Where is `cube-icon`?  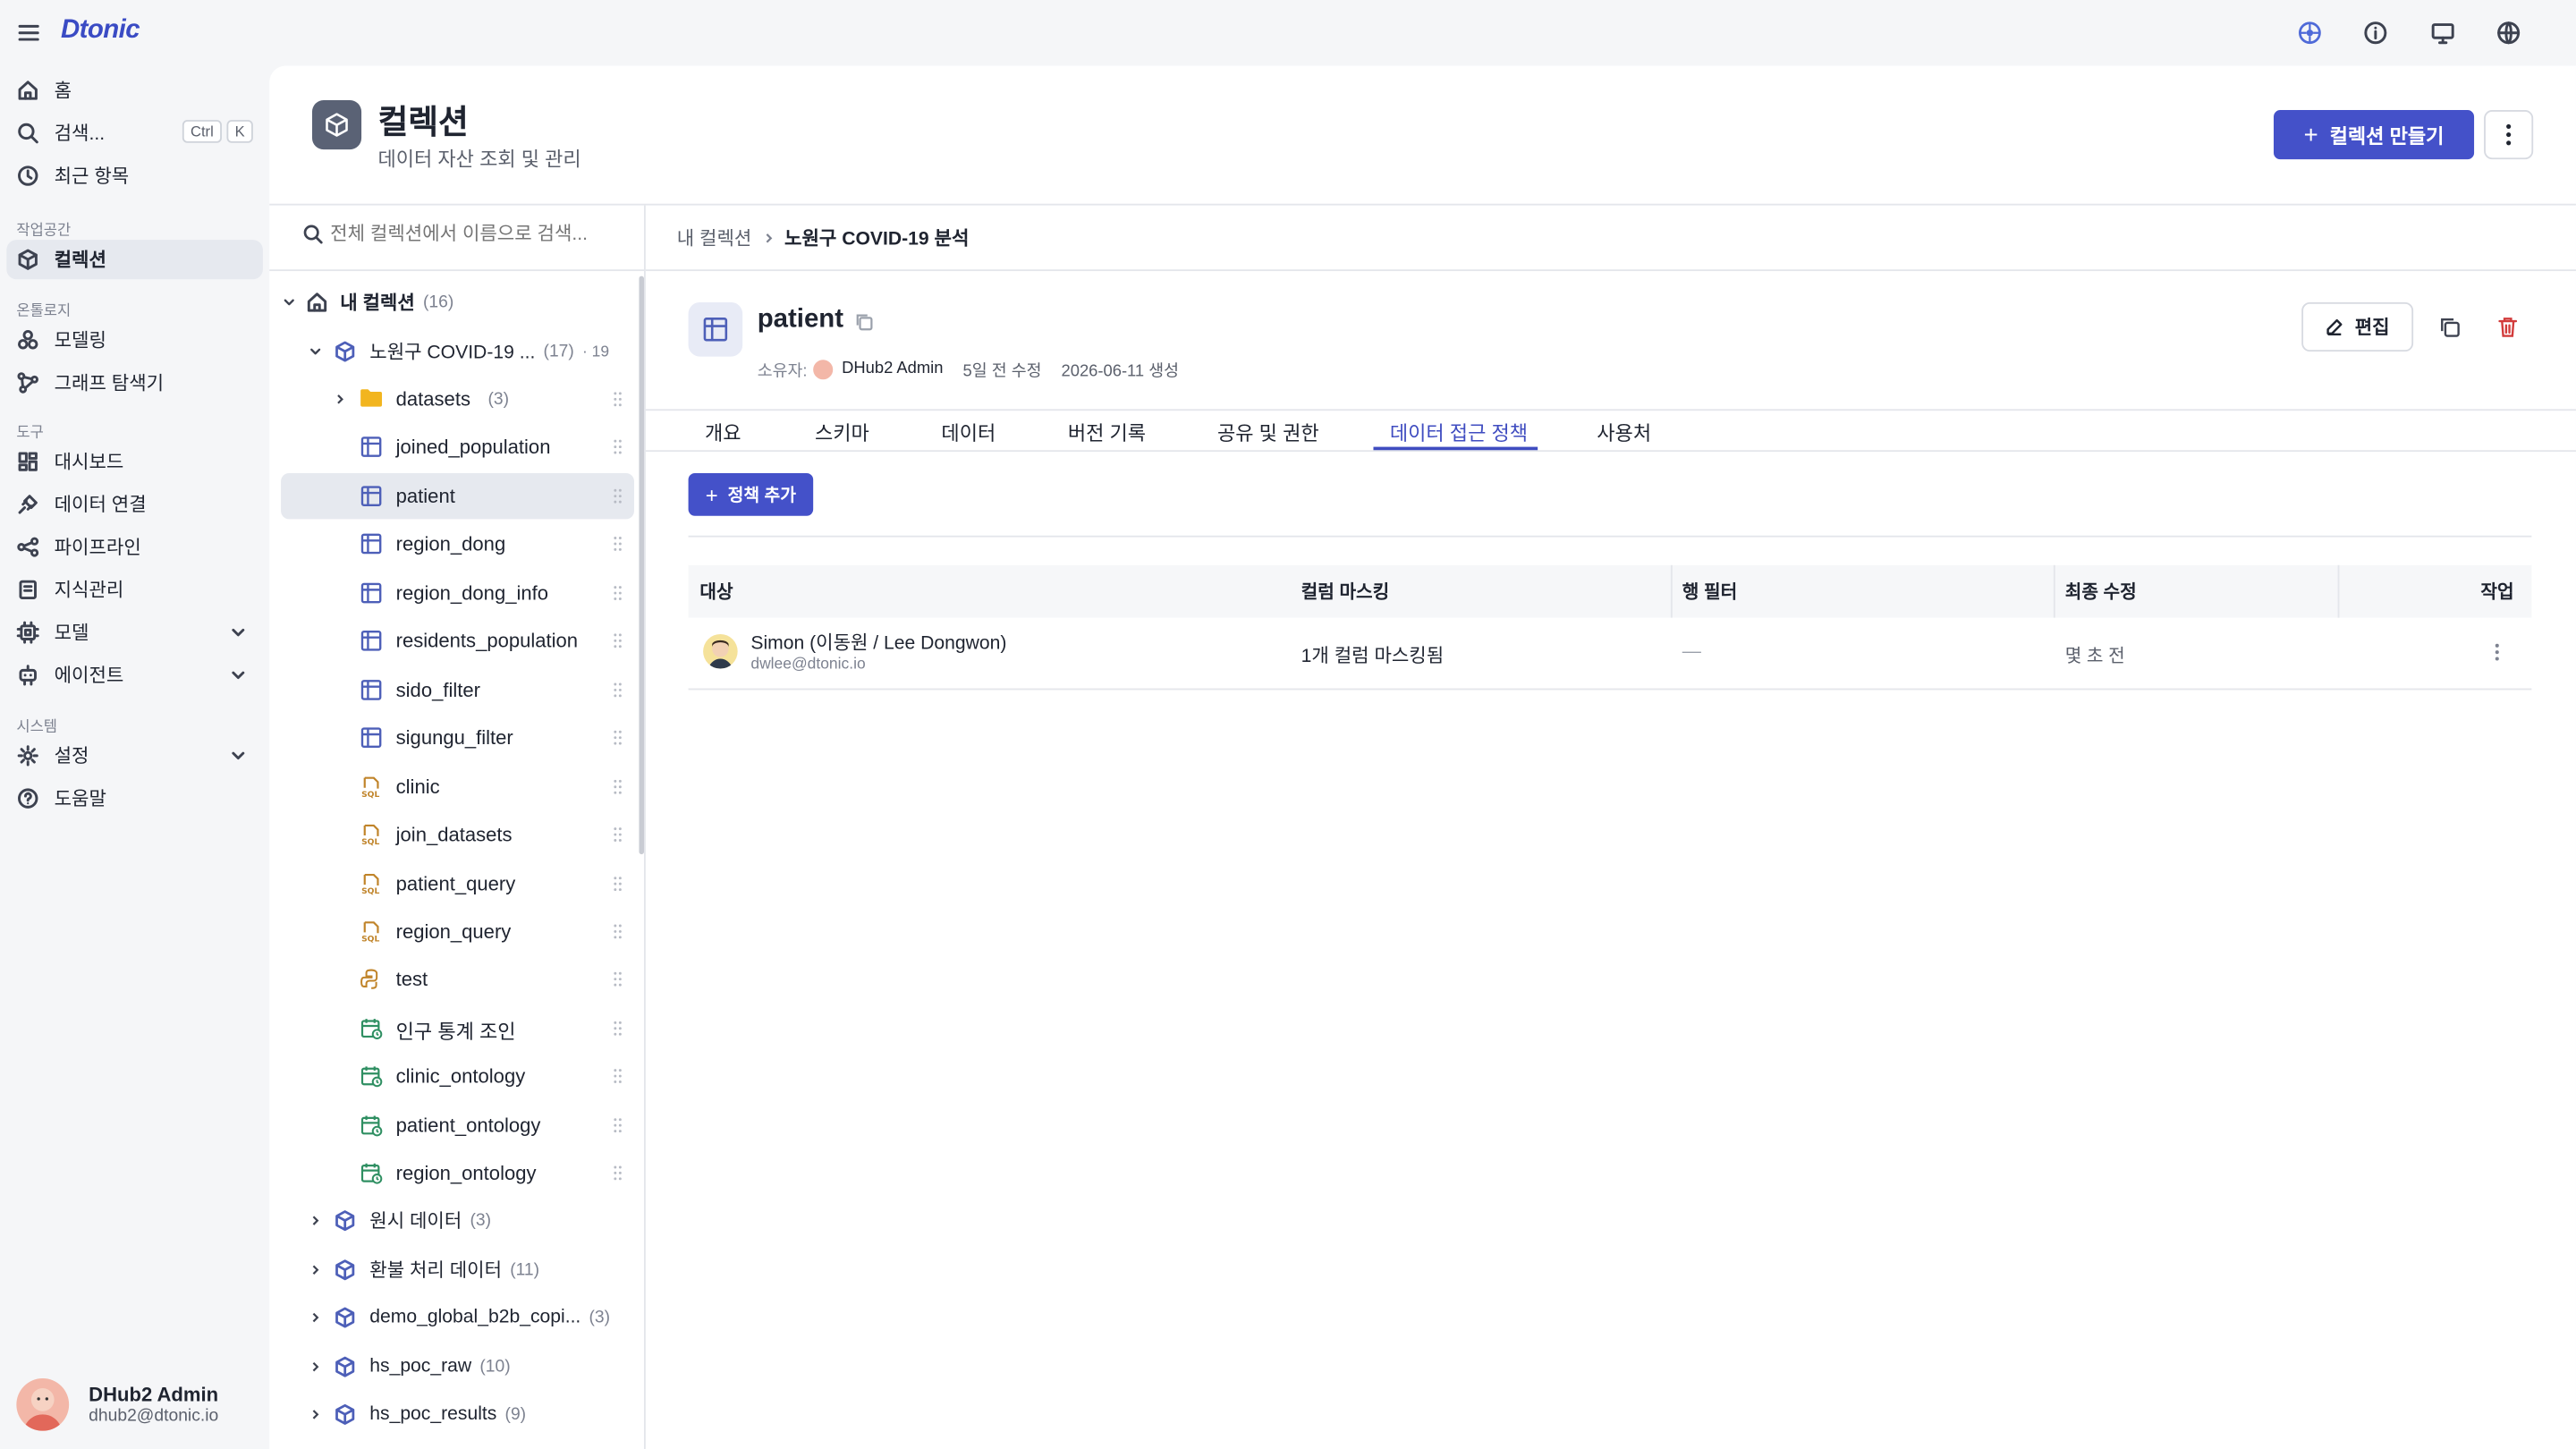 cube-icon is located at coordinates (345, 1415).